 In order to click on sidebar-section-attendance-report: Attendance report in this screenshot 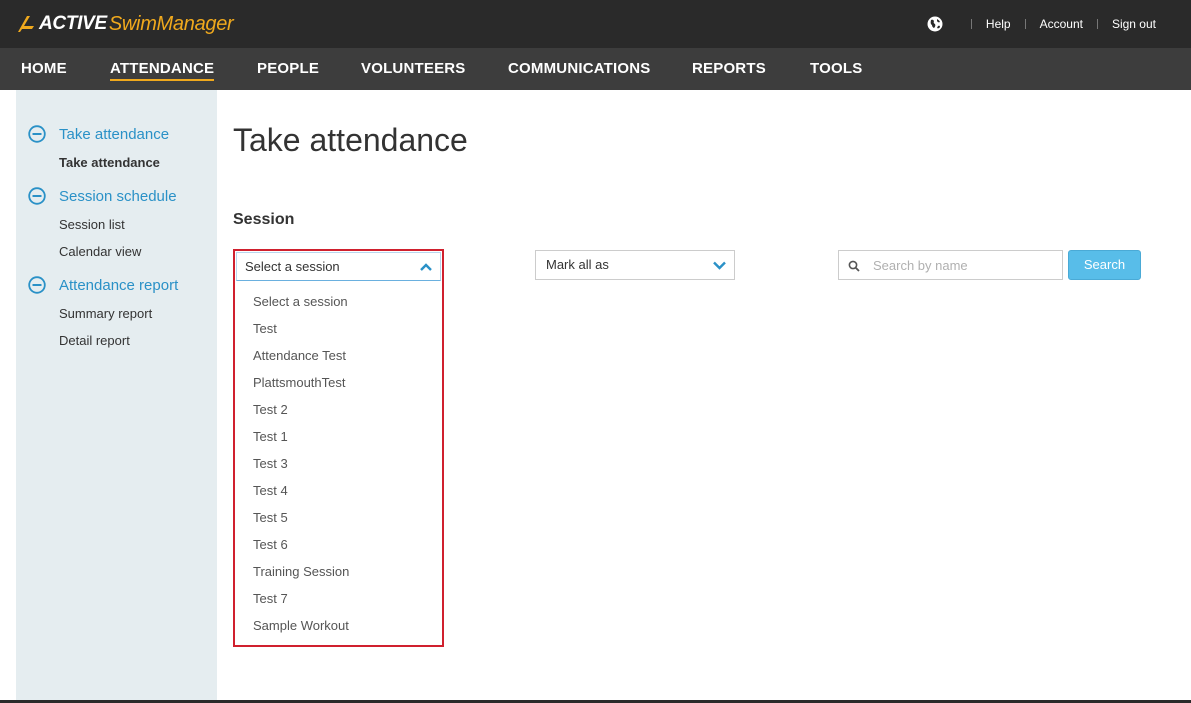, I will do `click(103, 285)`.